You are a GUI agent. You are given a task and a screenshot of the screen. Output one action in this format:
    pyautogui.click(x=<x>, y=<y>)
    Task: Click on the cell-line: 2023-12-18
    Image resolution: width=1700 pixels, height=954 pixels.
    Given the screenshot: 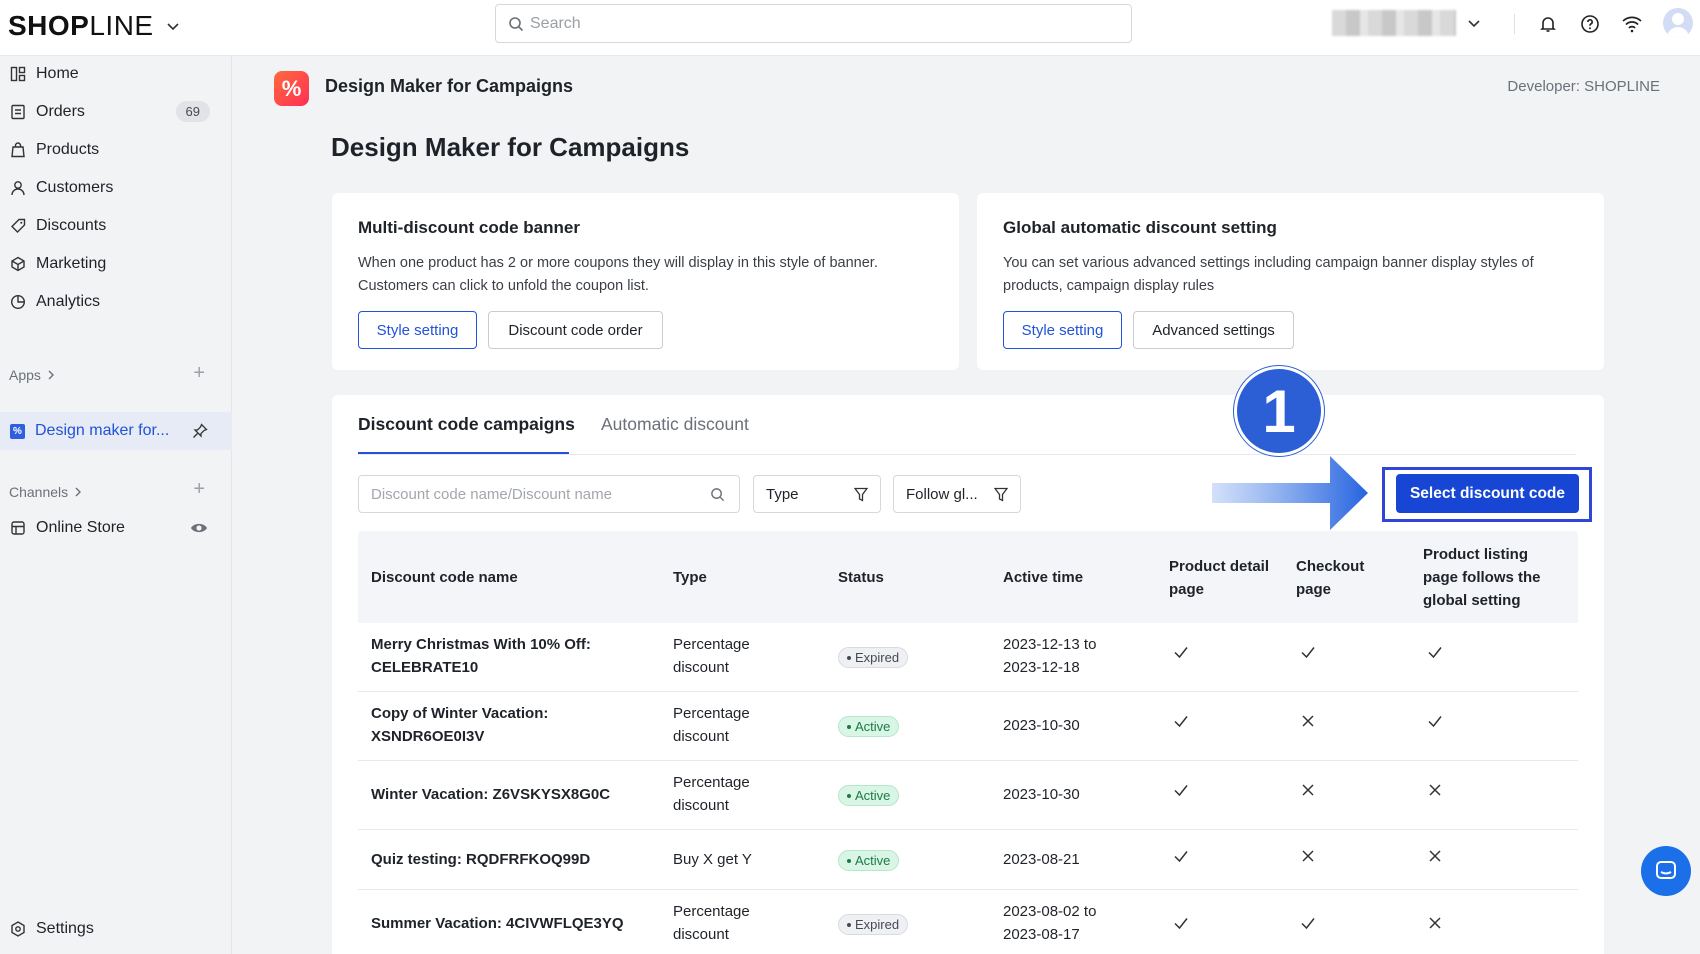 What is the action you would take?
    pyautogui.click(x=1041, y=667)
    